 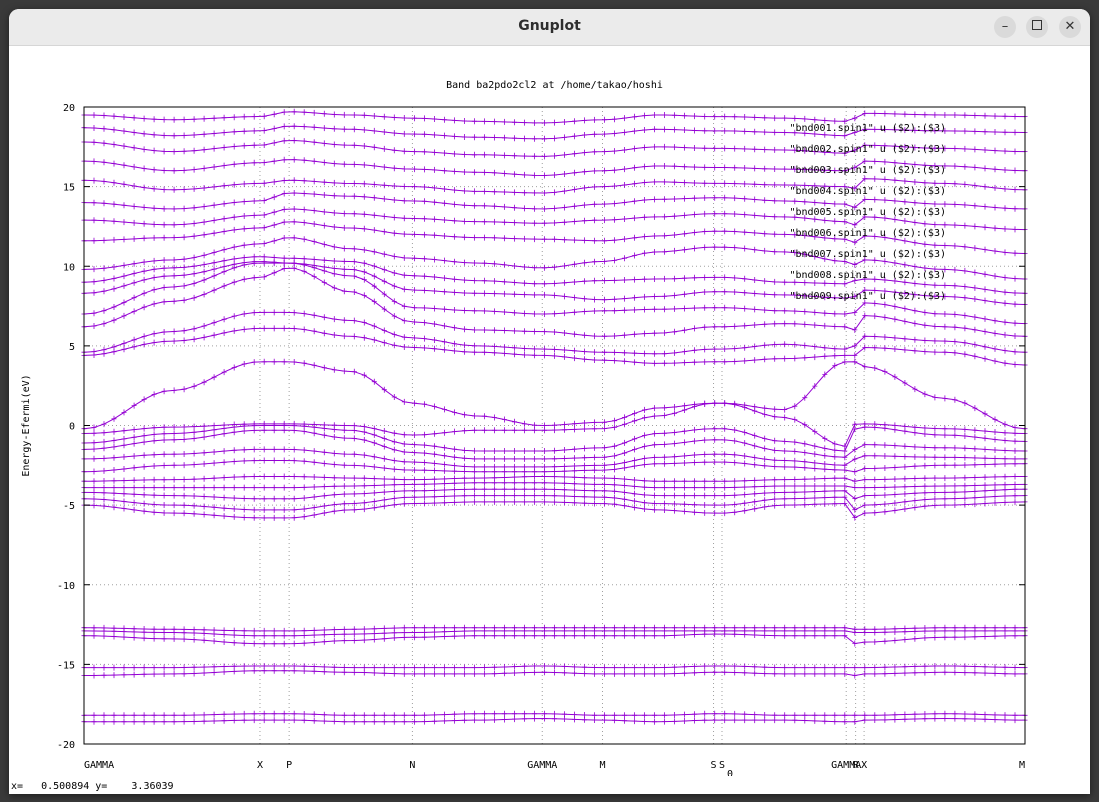 I want to click on kpoint-label: N, so click(x=412, y=765).